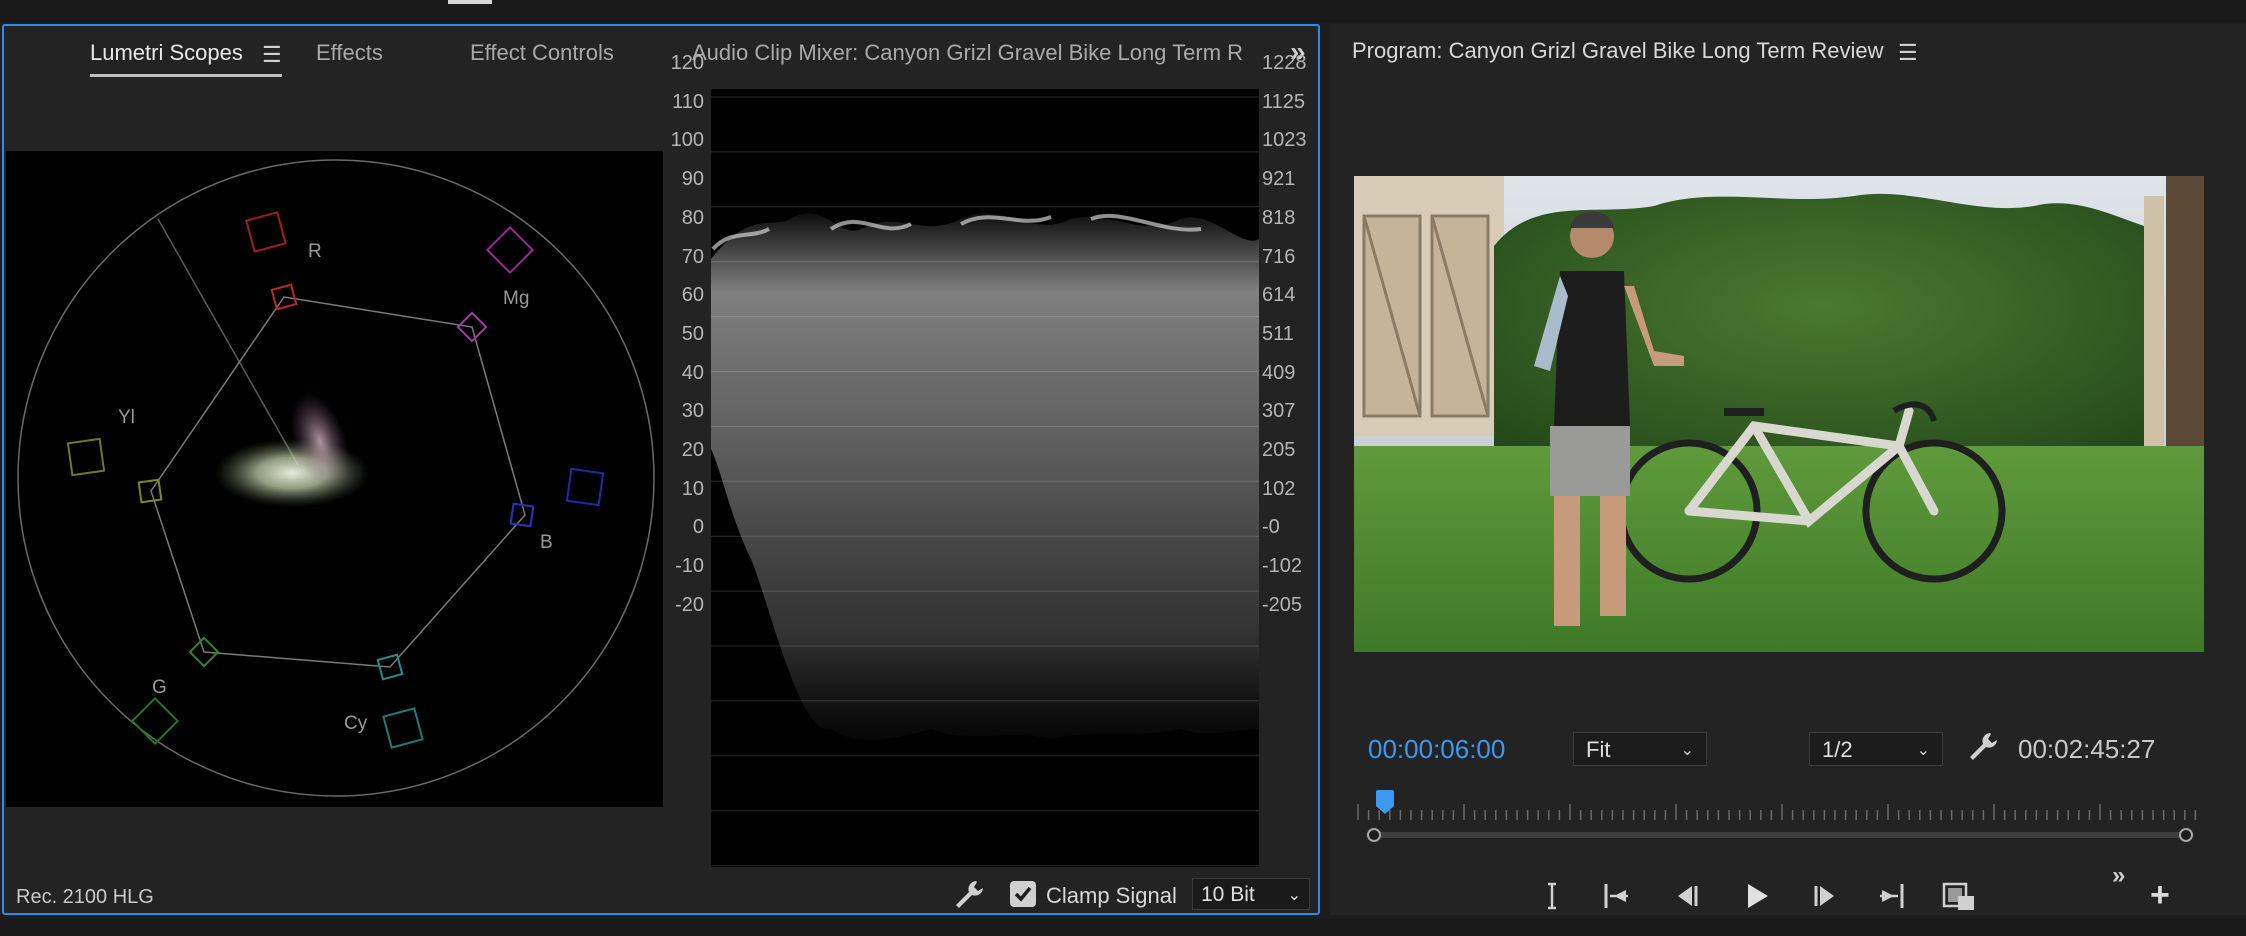 This screenshot has height=936, width=2246. Describe the element at coordinates (1385, 803) in the screenshot. I see `playhead-marker` at that location.